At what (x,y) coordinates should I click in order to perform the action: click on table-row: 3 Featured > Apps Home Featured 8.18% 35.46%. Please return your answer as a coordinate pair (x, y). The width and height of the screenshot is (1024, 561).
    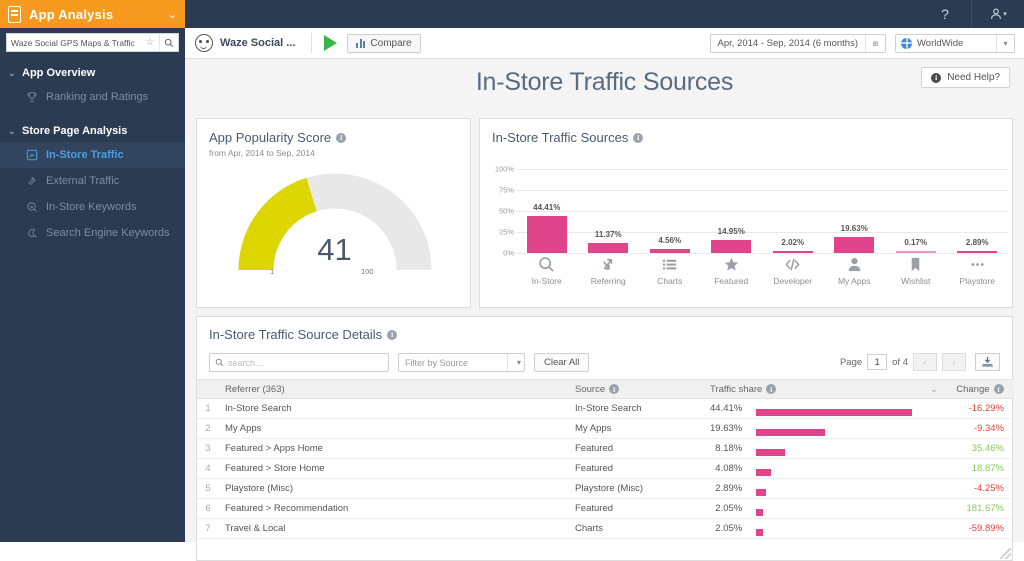
    Looking at the image, I should click on (605, 448).